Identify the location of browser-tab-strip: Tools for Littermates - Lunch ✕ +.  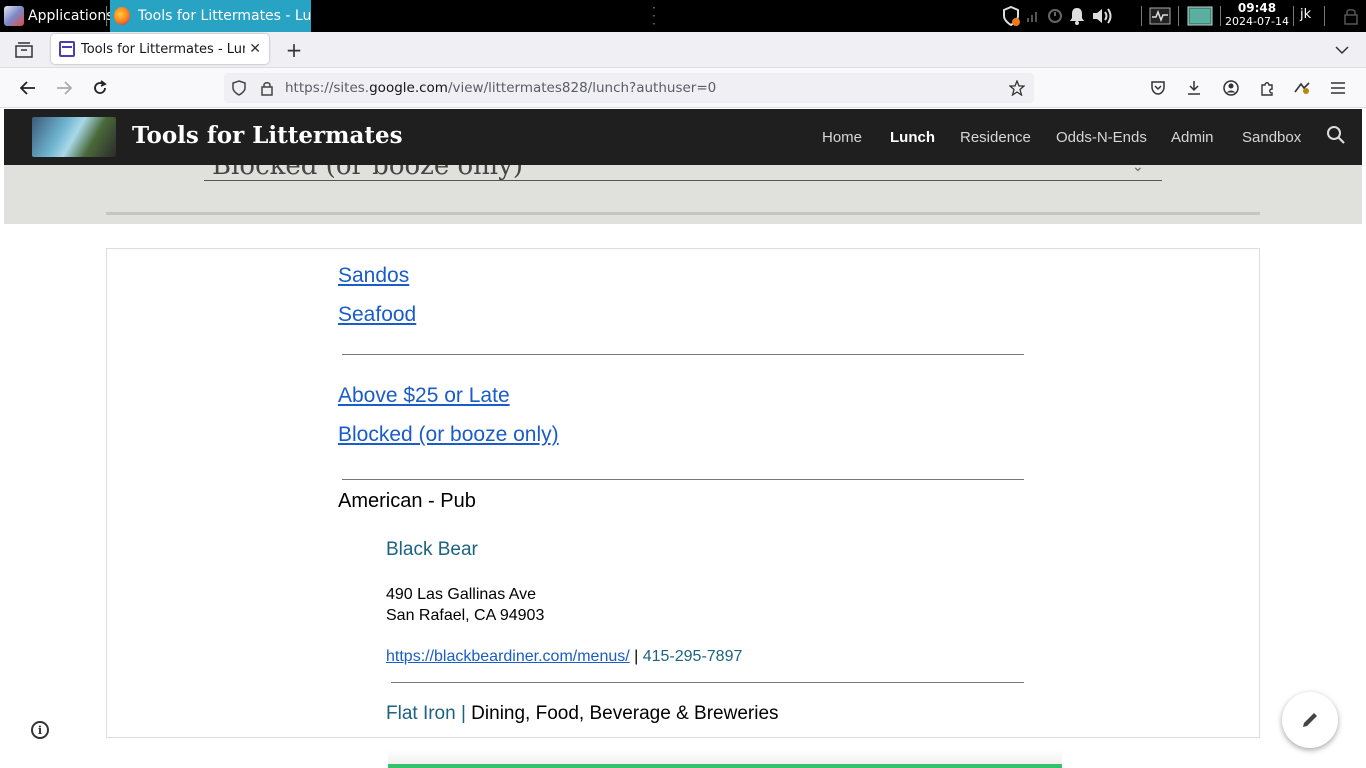
(683, 50).